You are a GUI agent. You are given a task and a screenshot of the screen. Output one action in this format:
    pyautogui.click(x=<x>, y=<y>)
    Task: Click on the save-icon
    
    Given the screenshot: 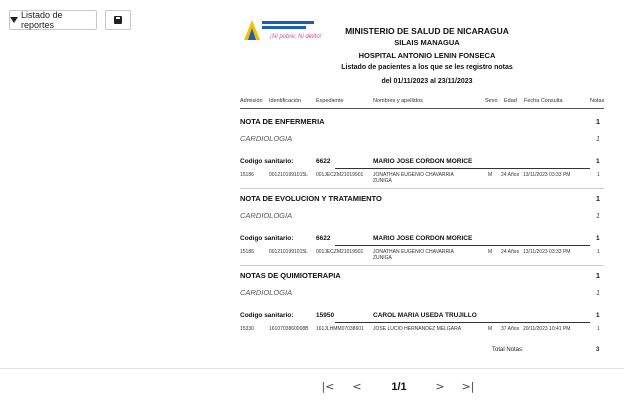 What is the action you would take?
    pyautogui.click(x=118, y=20)
    